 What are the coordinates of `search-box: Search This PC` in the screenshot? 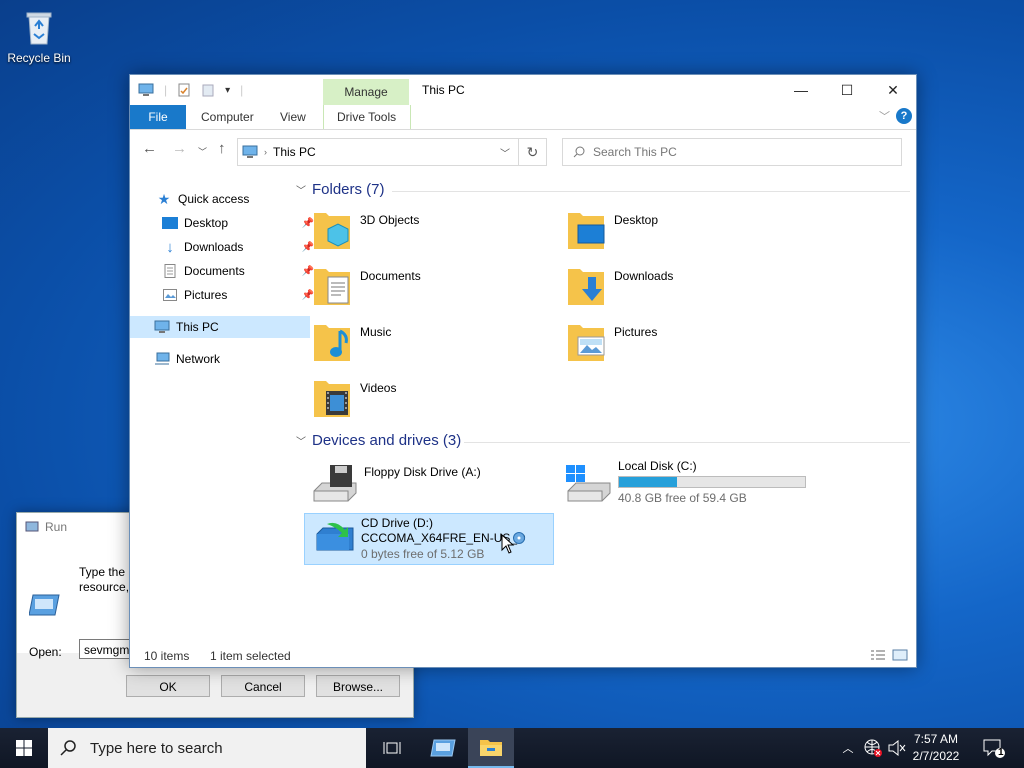 It's located at (732, 152).